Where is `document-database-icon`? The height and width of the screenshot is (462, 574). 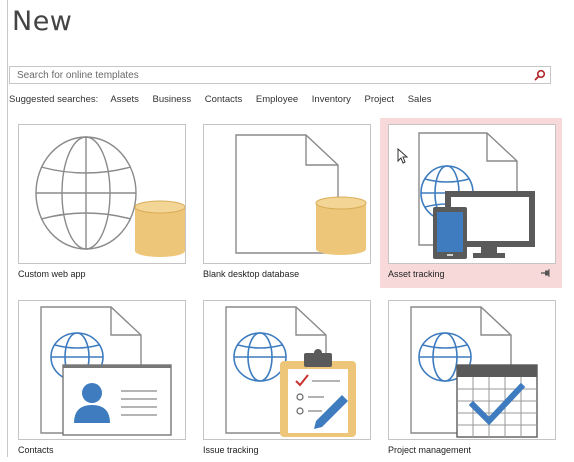 document-database-icon is located at coordinates (301, 194).